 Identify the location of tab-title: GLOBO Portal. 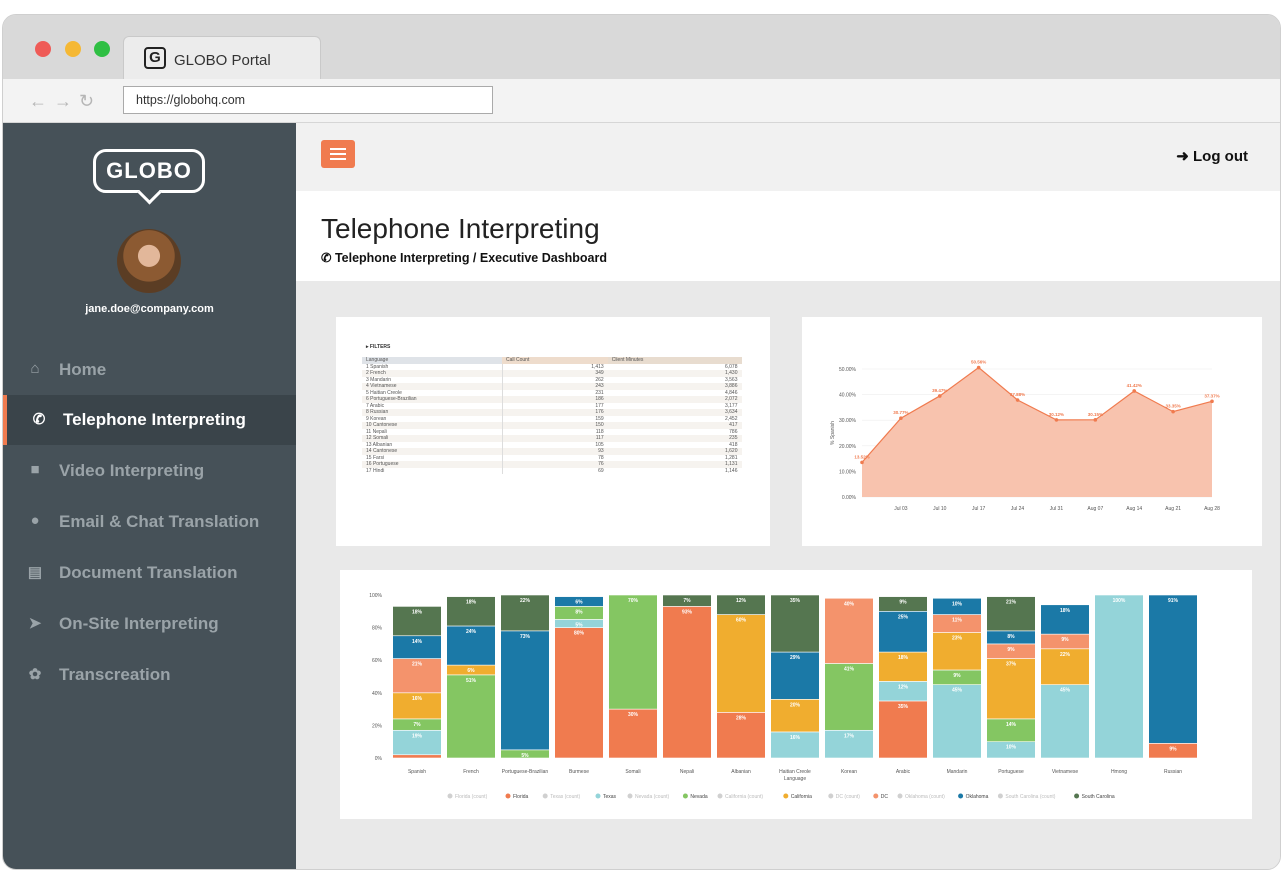
(222, 60).